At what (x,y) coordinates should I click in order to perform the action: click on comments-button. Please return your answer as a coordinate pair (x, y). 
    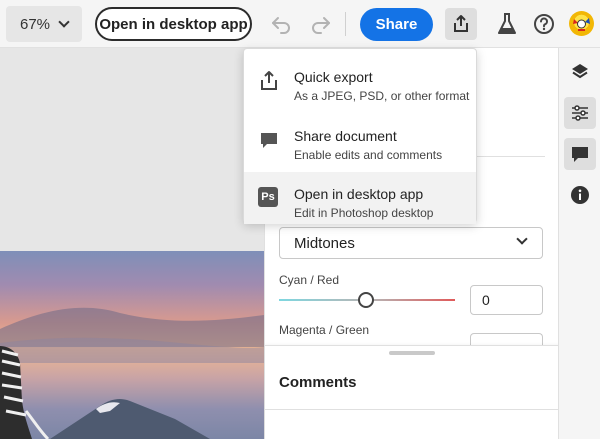
    Looking at the image, I should click on (580, 154).